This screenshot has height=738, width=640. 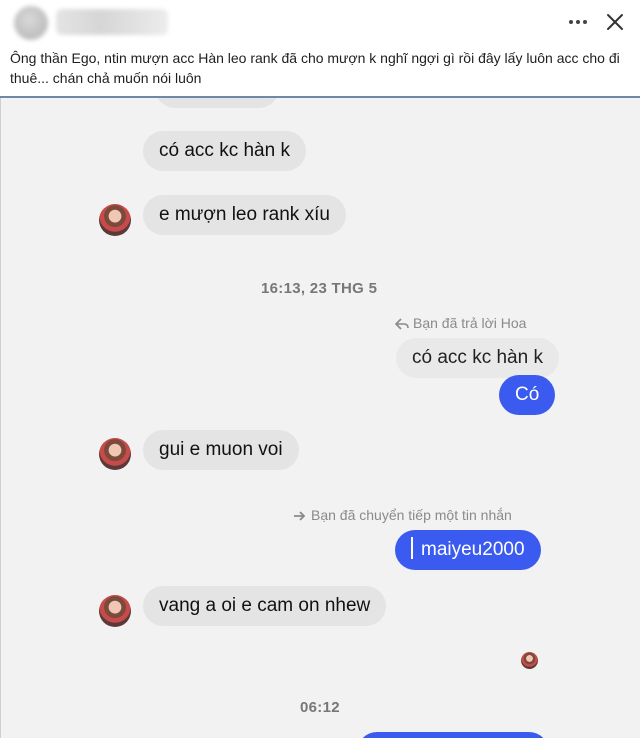 I want to click on chat-border, so click(x=0, y=418).